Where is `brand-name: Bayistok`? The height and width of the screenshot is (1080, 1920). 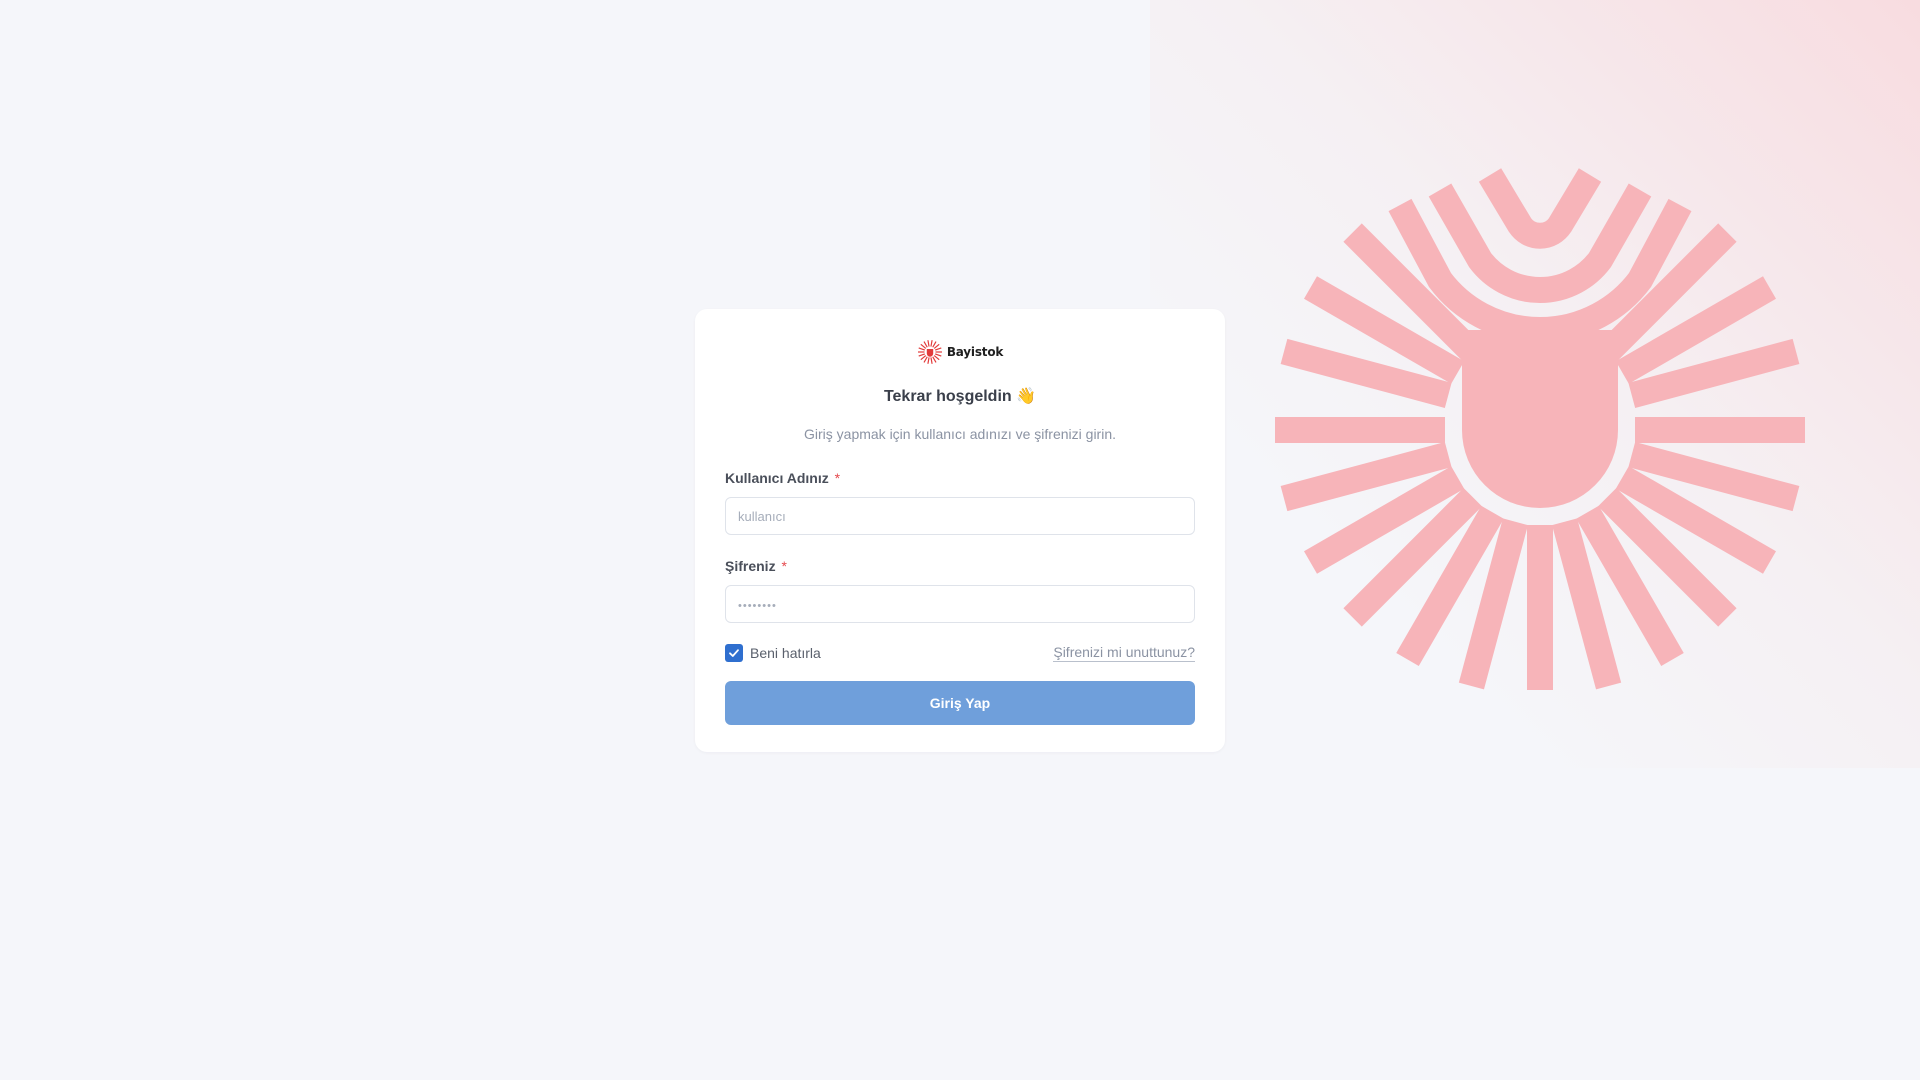 brand-name: Bayistok is located at coordinates (975, 352).